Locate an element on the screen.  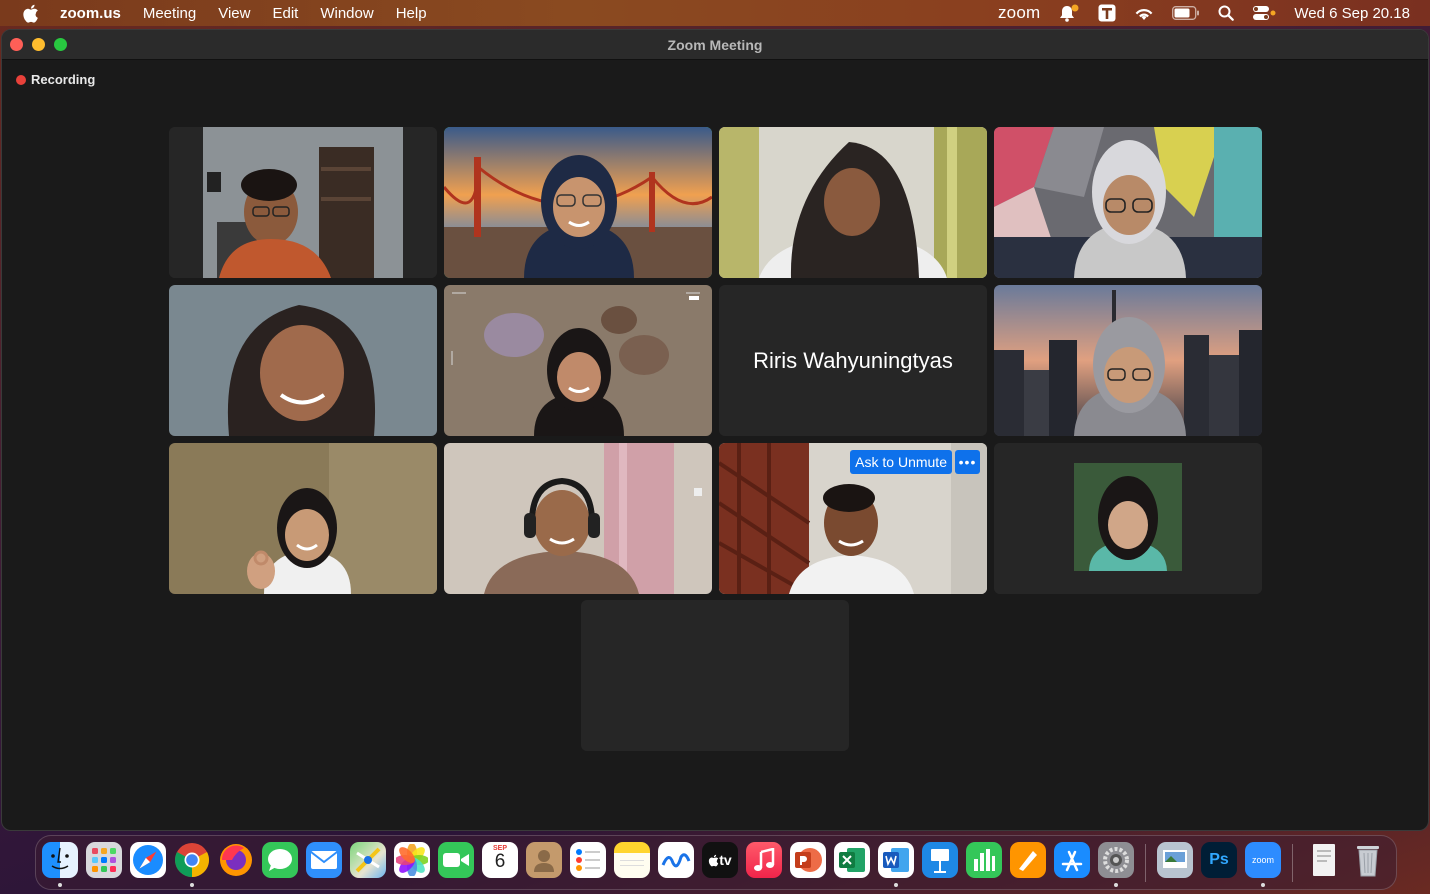
wifi-icon is located at coordinates (1144, 13).